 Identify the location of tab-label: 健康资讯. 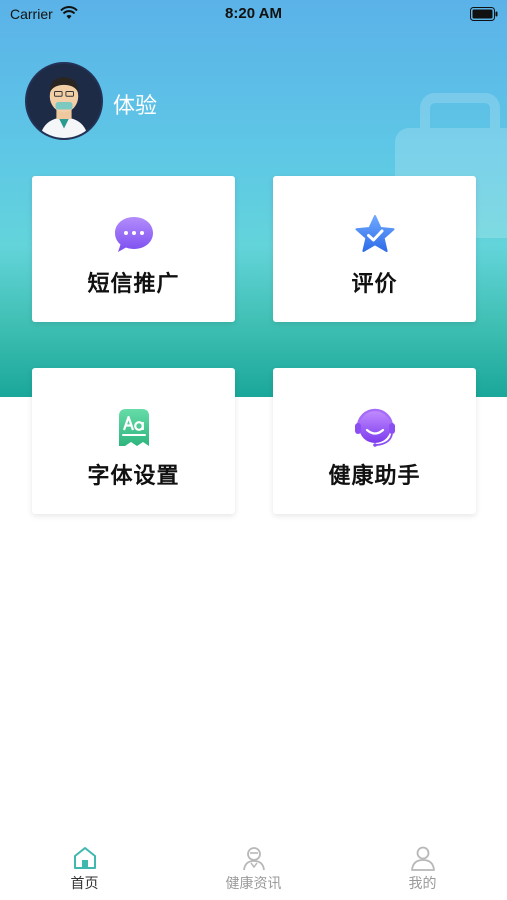
(253, 884).